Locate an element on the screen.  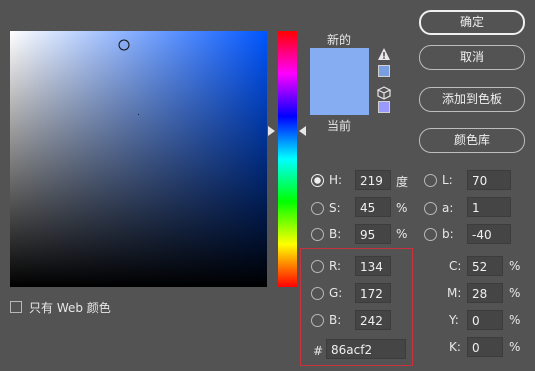
hue-slider-handle-right is located at coordinates (302, 131).